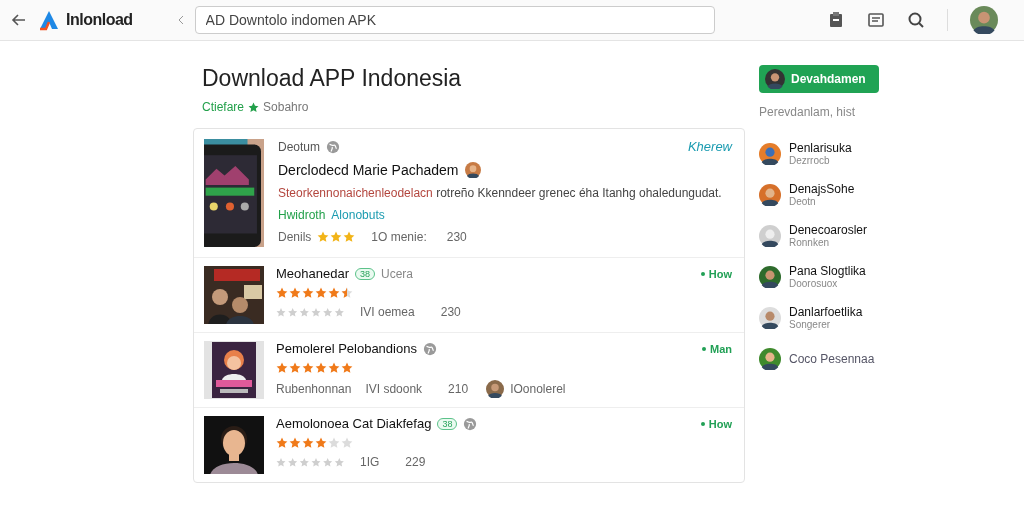 The image size is (1024, 512). Describe the element at coordinates (354, 423) in the screenshot. I see `app-title: Aemolonoea Cat Diakfefag` at that location.